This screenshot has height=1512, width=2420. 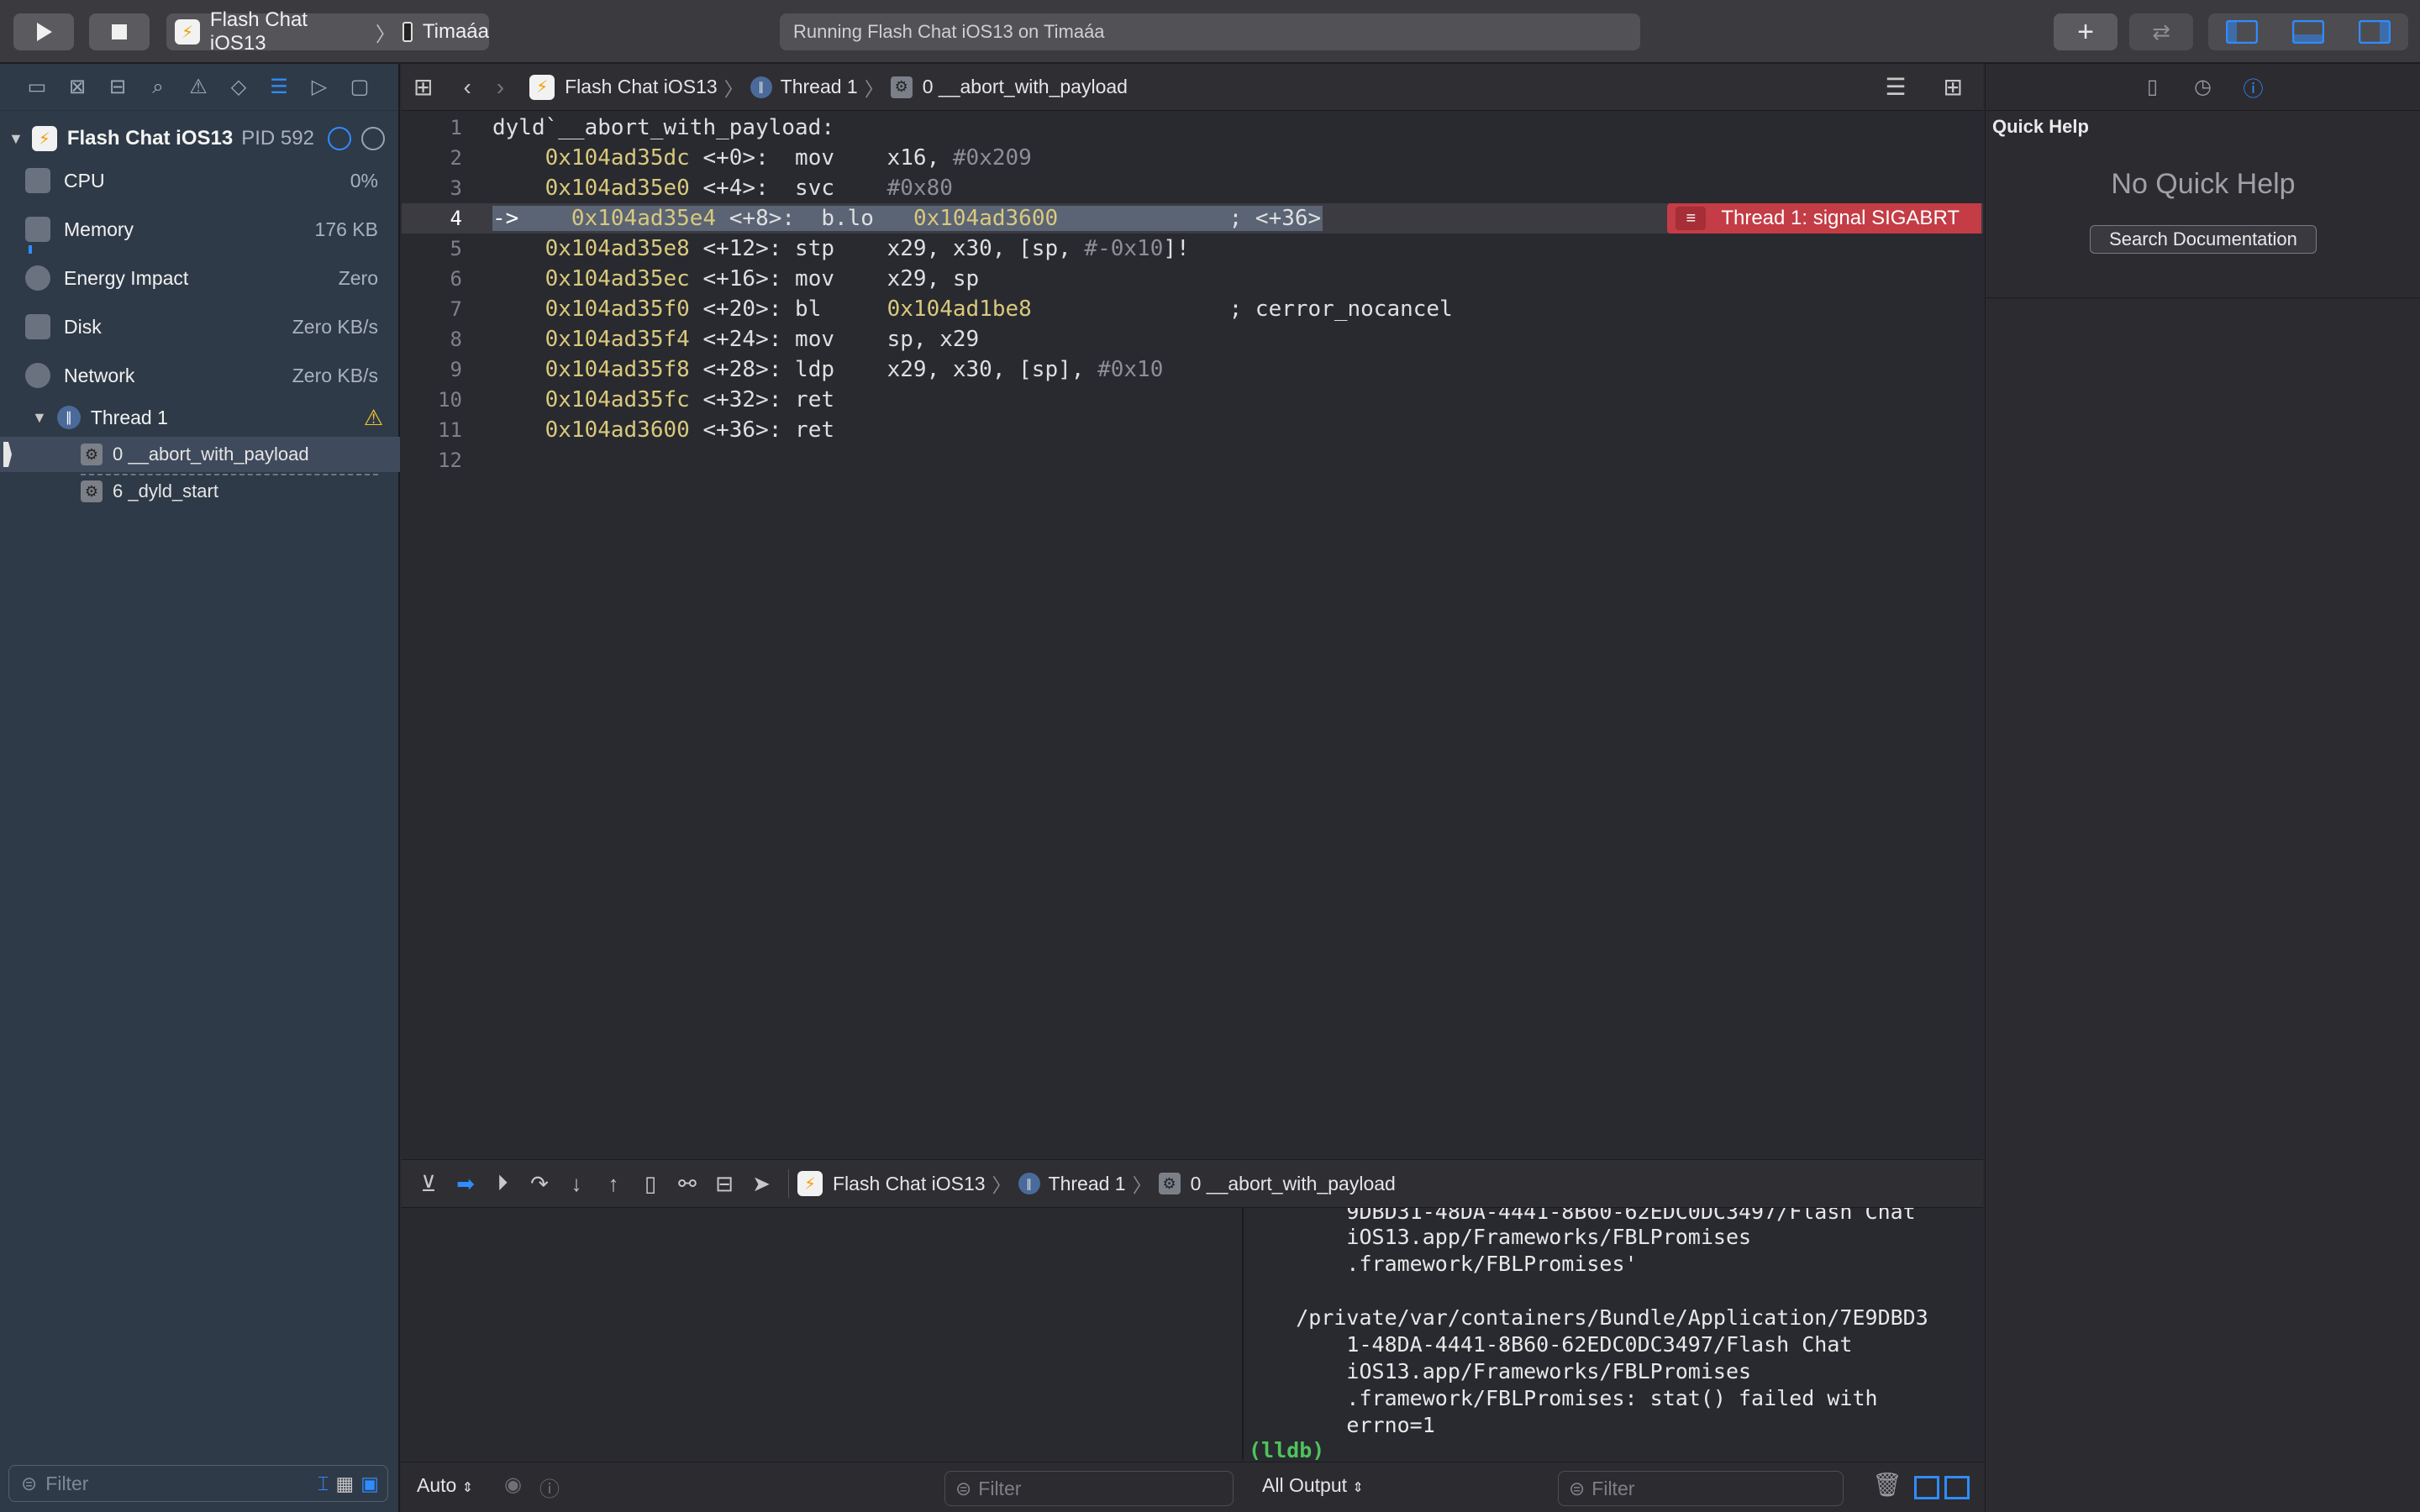 What do you see at coordinates (127, 277) in the screenshot?
I see `gauge-label: Energy Impact` at bounding box center [127, 277].